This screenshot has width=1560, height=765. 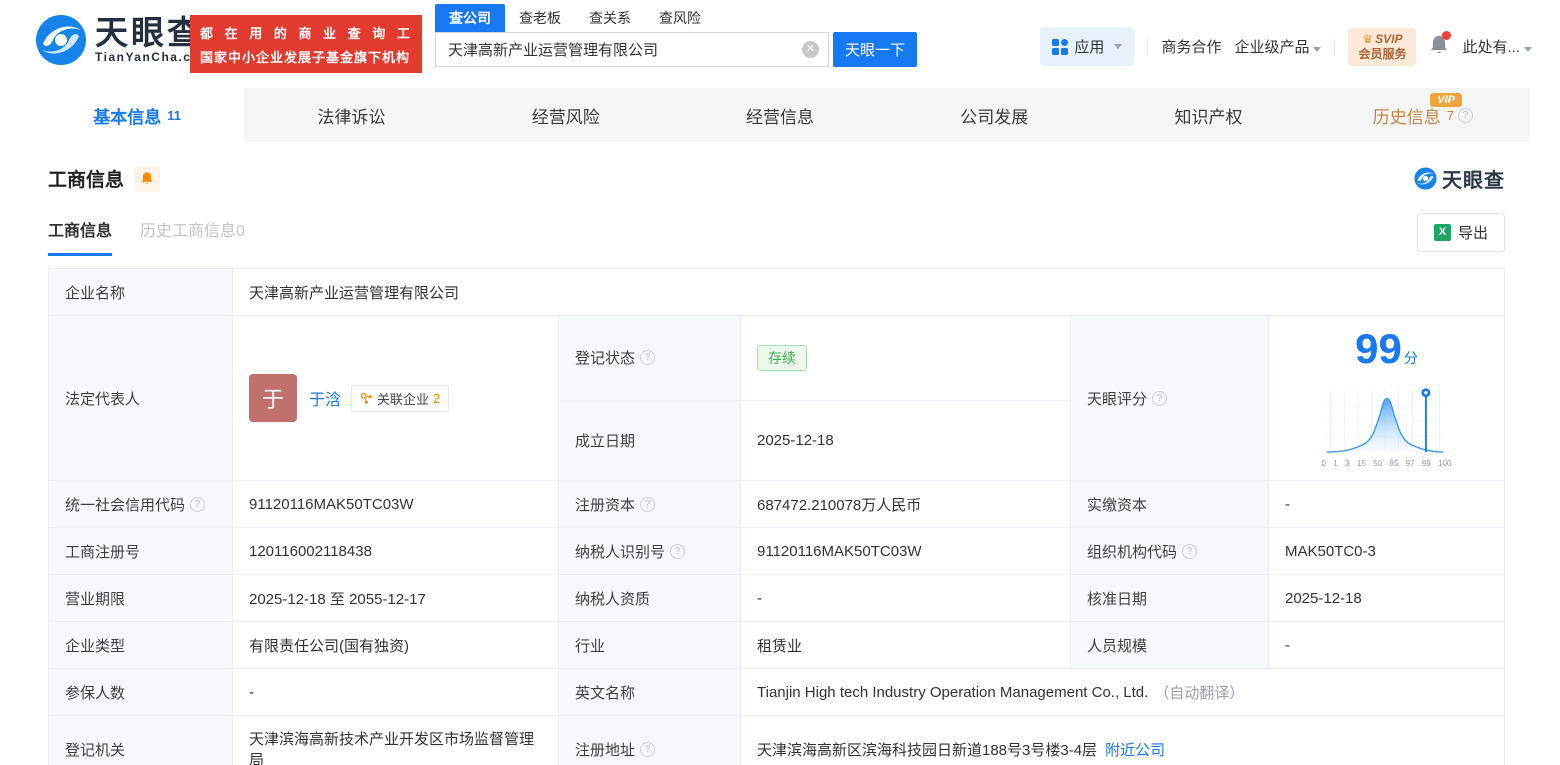 What do you see at coordinates (610, 18) in the screenshot?
I see `search-tab-relation: 查关系` at bounding box center [610, 18].